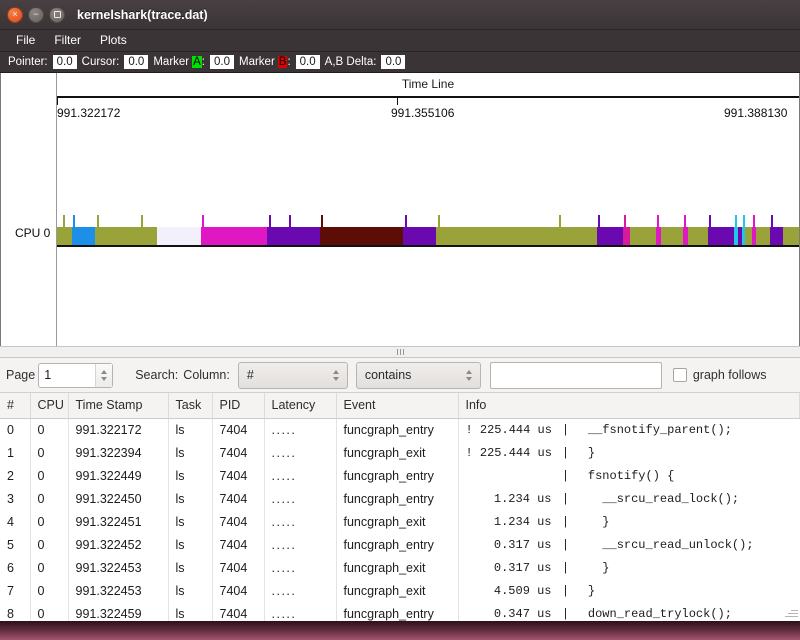  I want to click on column-header-cpu: CPU, so click(49, 406).